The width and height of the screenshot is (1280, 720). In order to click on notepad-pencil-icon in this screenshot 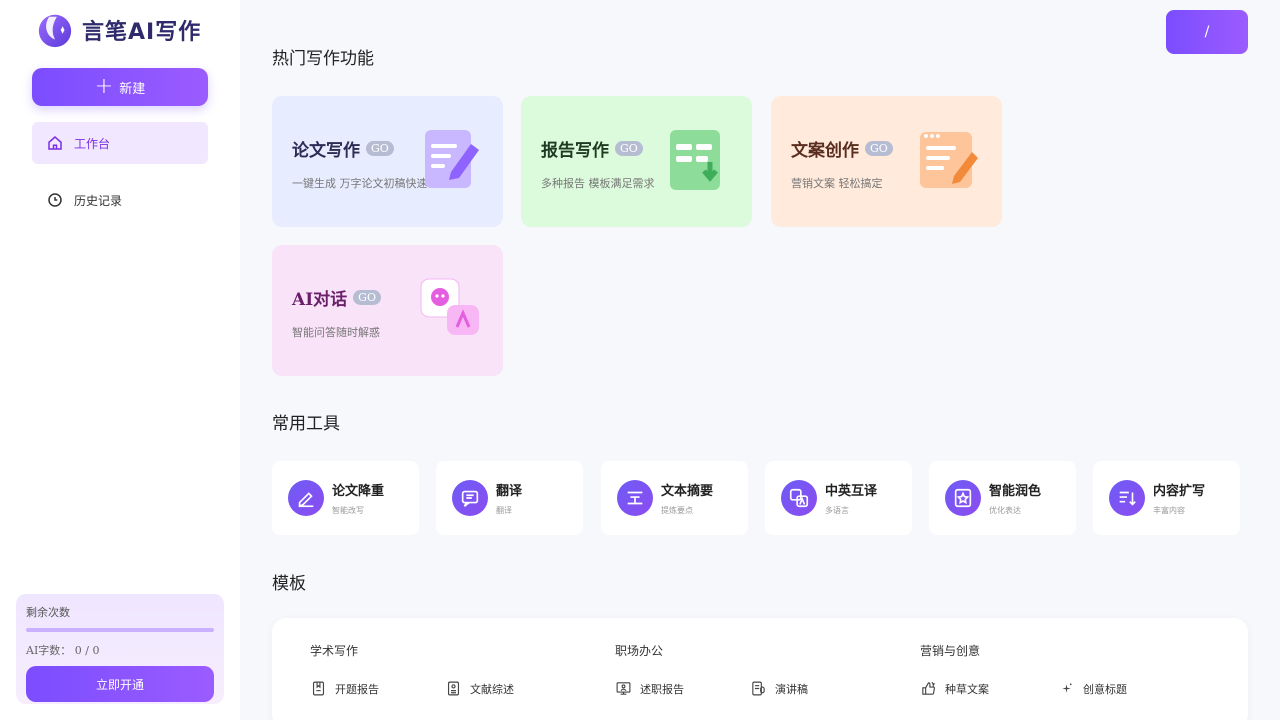, I will do `click(949, 160)`.